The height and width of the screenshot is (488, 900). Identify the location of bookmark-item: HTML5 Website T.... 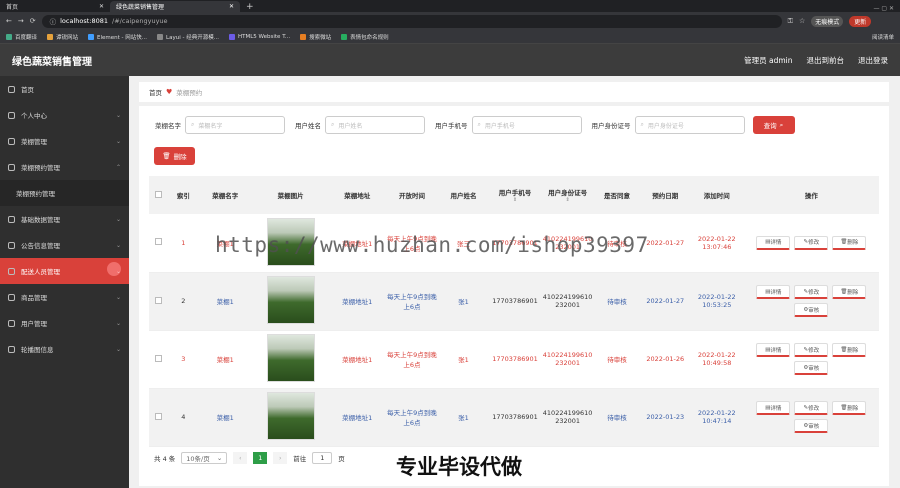
(259, 36).